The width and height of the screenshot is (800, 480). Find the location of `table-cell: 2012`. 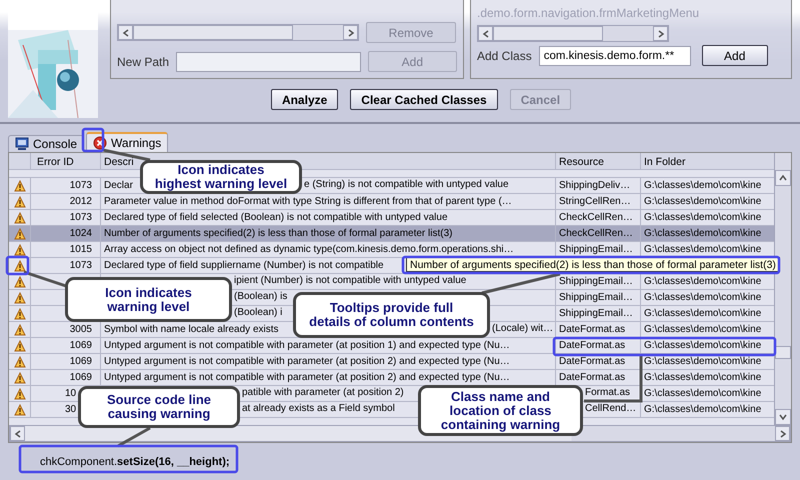

table-cell: 2012 is located at coordinates (66, 201).